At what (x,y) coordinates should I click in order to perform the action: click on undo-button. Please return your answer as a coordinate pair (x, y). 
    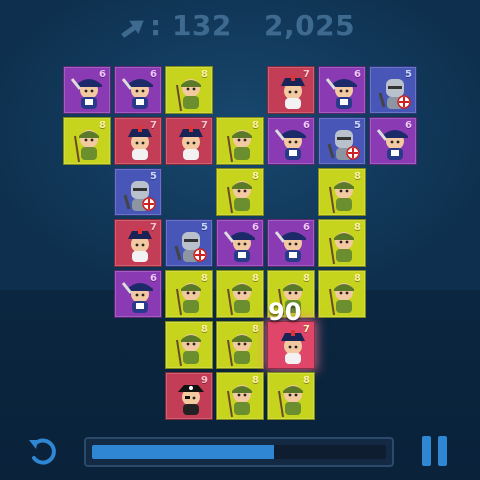
    Looking at the image, I should click on (44, 452).